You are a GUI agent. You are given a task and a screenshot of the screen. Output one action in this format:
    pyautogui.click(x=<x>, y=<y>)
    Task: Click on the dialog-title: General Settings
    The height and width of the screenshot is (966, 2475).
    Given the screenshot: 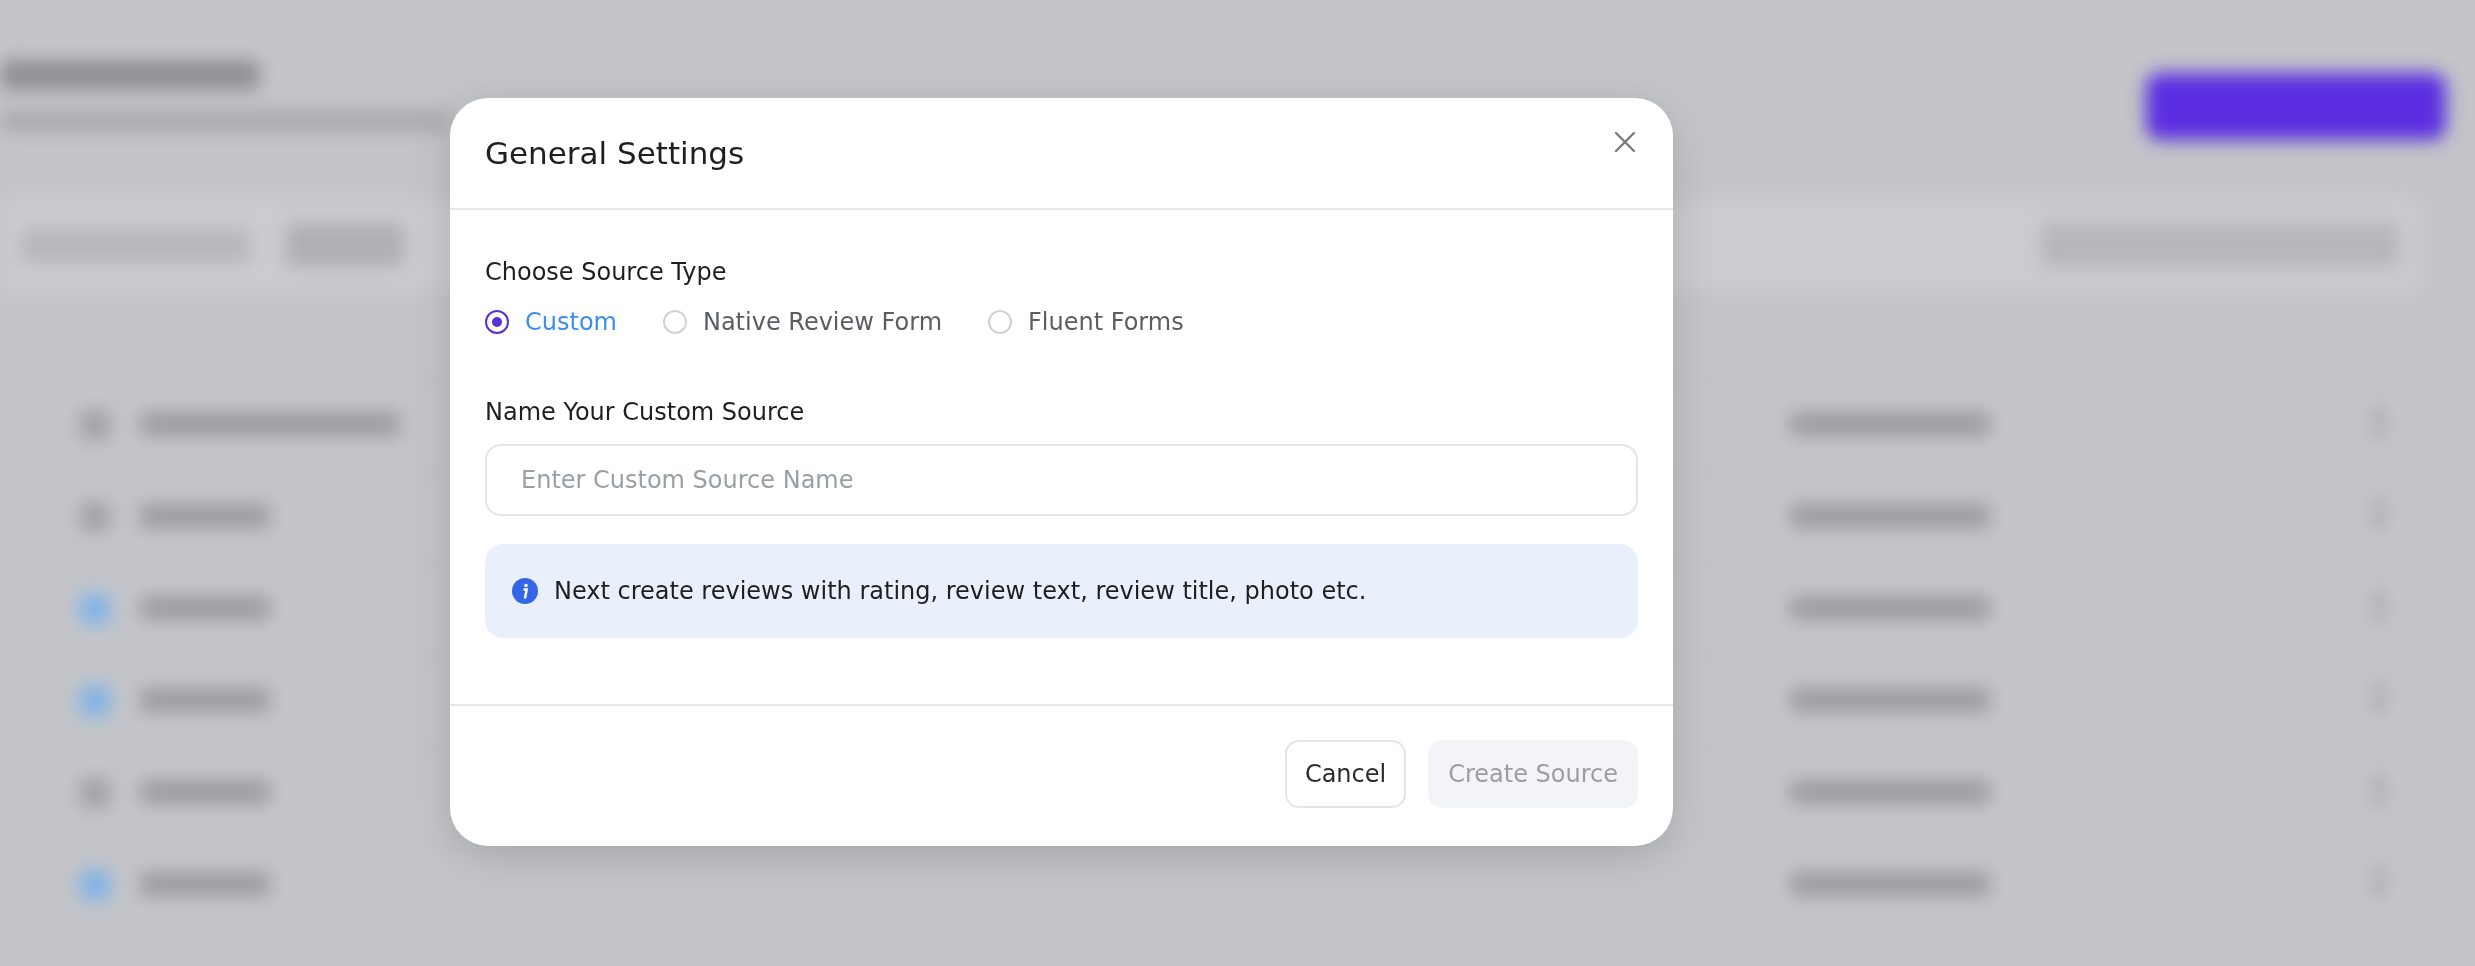 What is the action you would take?
    pyautogui.click(x=615, y=153)
    